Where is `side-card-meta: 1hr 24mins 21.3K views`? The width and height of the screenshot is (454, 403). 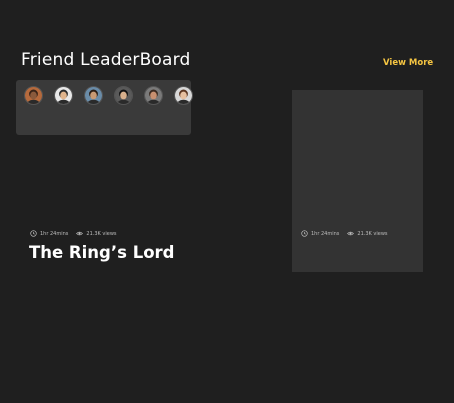
side-card-meta: 1hr 24mins 21.3K views is located at coordinates (348, 233).